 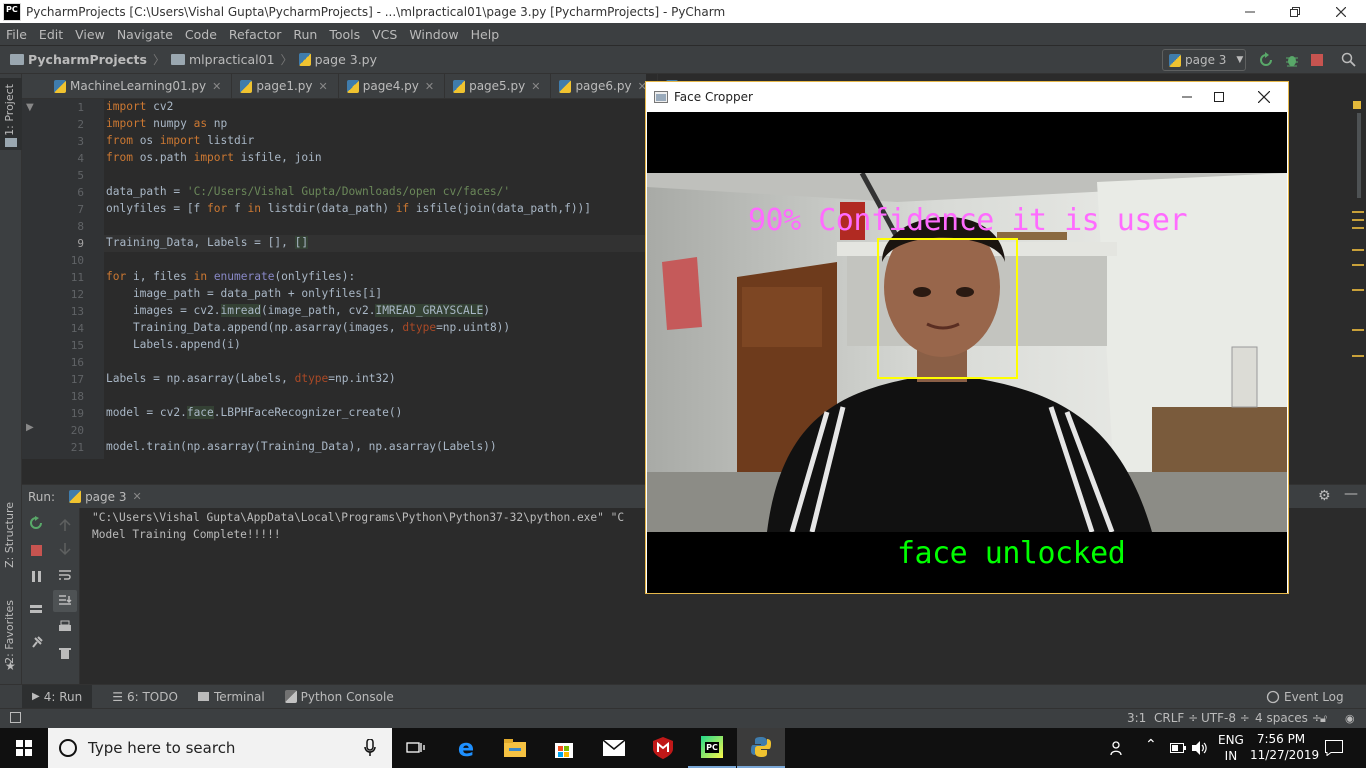 What do you see at coordinates (337, 59) in the screenshot?
I see `breadcrumb-file: page 3.py` at bounding box center [337, 59].